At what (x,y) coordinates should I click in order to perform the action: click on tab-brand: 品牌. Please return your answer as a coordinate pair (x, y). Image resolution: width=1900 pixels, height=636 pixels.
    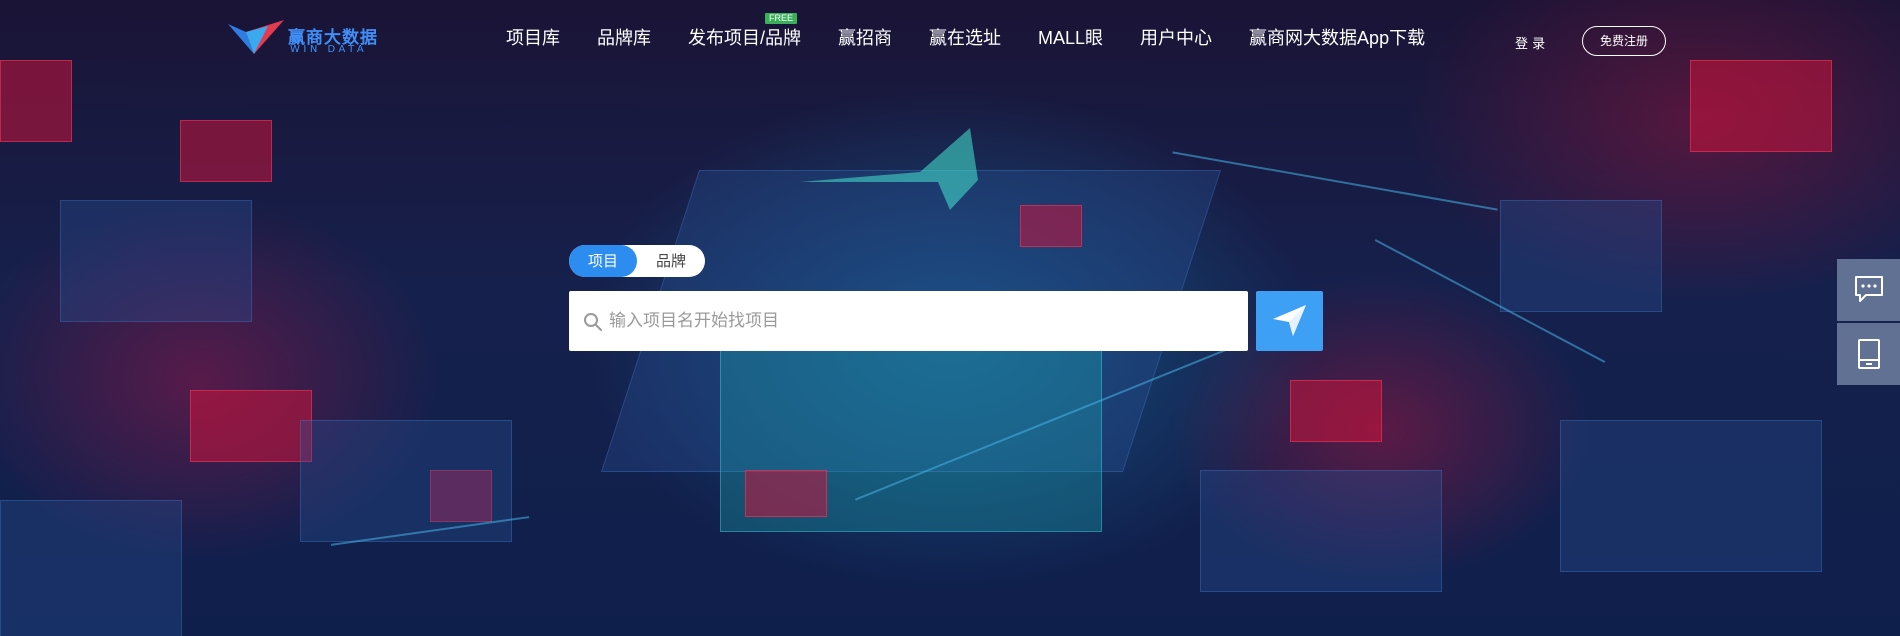
    Looking at the image, I should click on (671, 261).